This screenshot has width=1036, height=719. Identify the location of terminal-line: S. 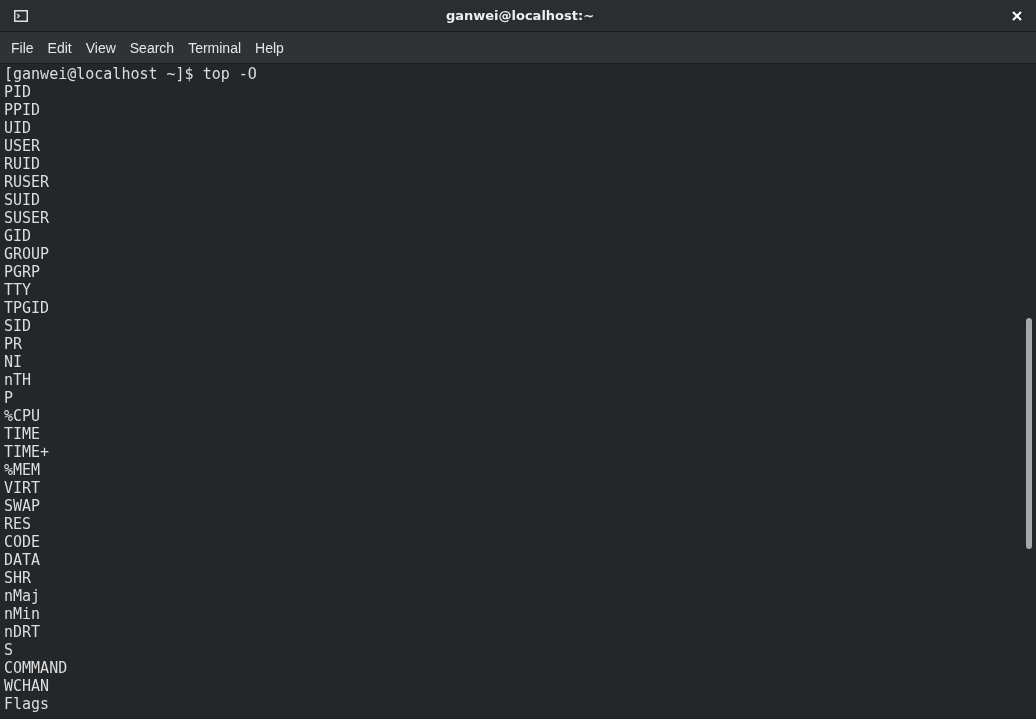
(9, 650).